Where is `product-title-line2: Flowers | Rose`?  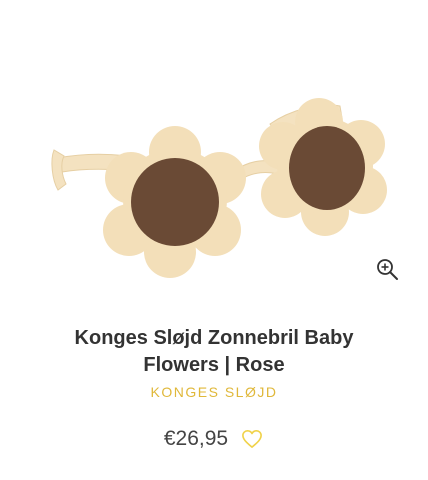 product-title-line2: Flowers | Rose is located at coordinates (214, 365).